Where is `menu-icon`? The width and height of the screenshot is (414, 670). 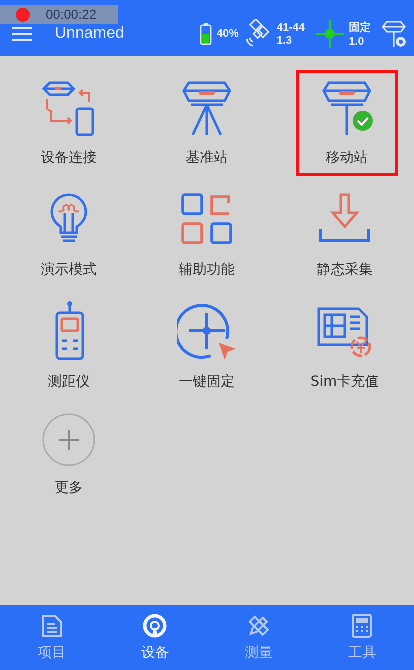
menu-icon is located at coordinates (22, 34).